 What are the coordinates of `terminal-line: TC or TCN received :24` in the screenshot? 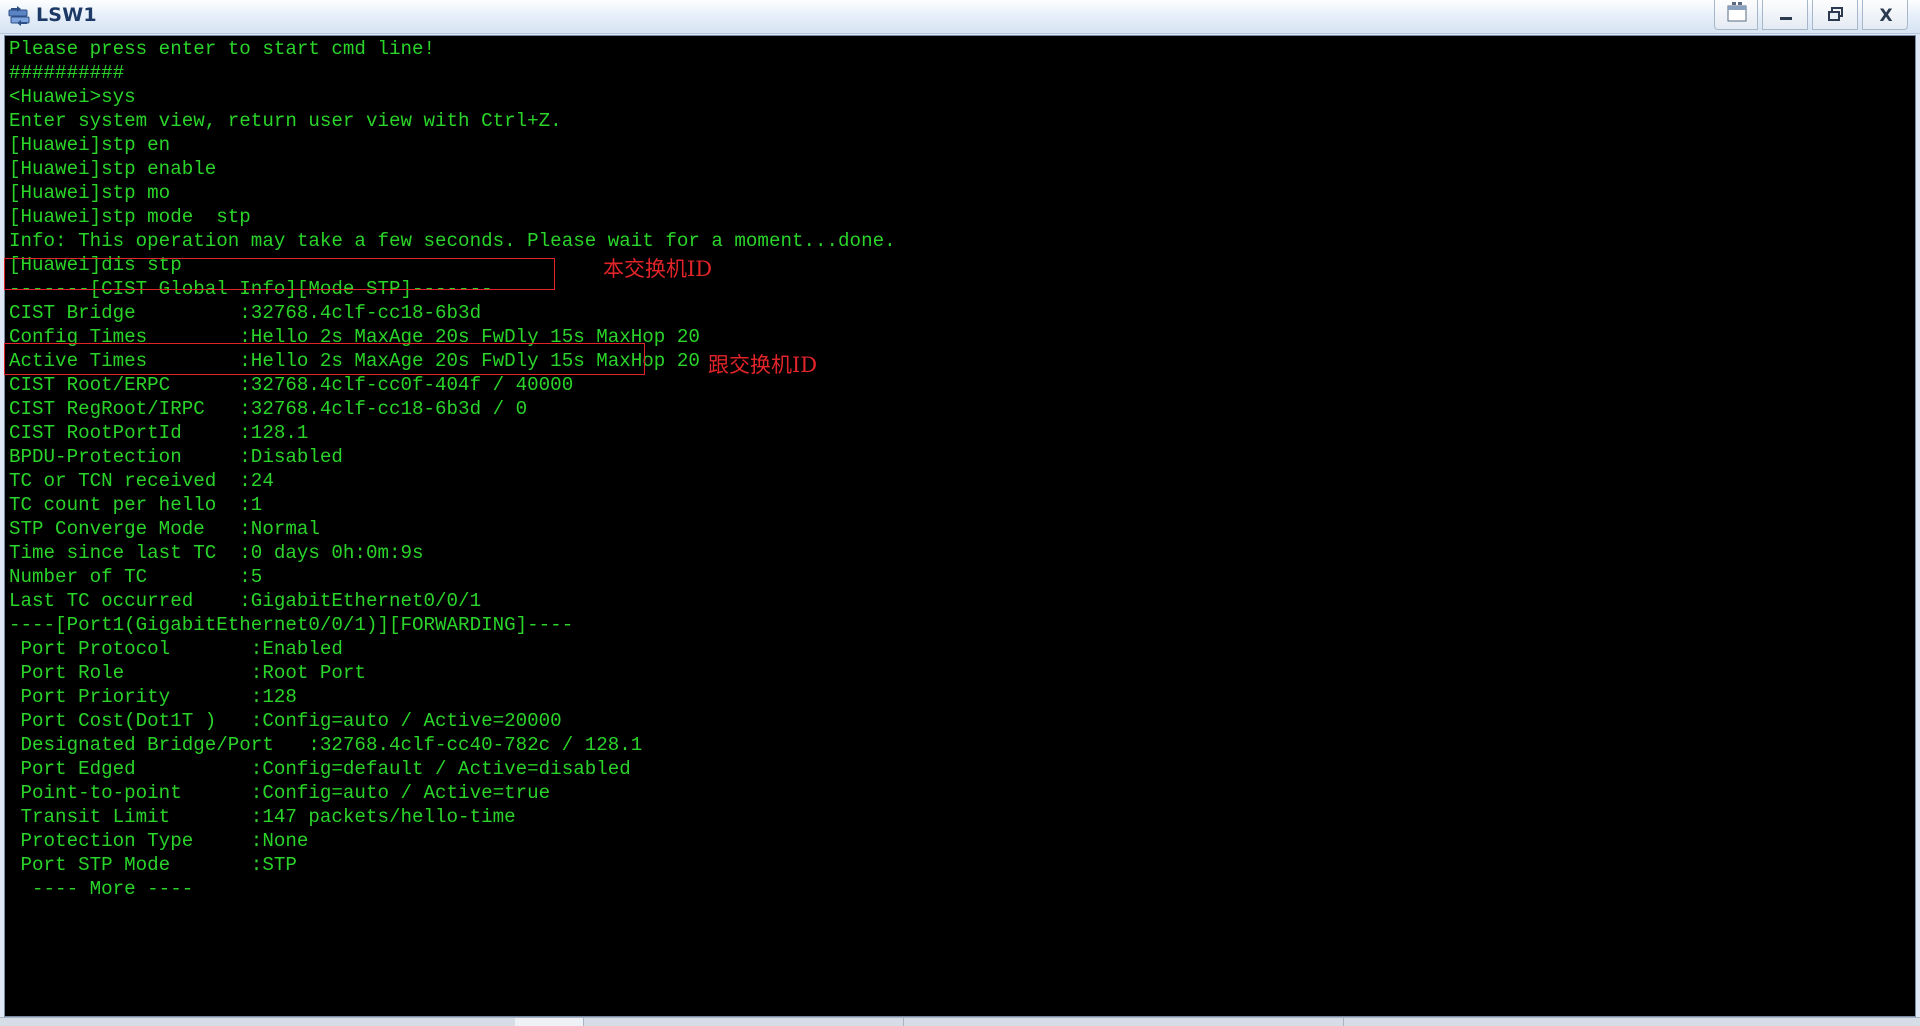 It's located at (141, 481).